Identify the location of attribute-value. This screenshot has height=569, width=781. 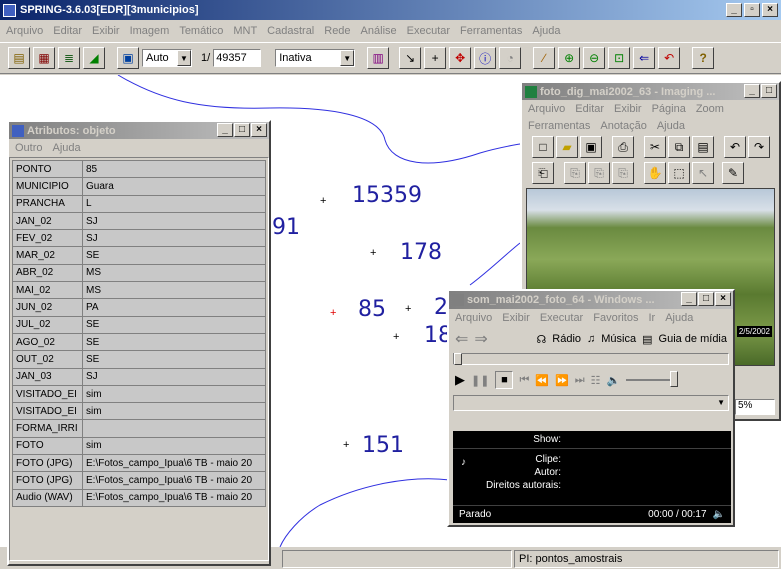
(174, 428).